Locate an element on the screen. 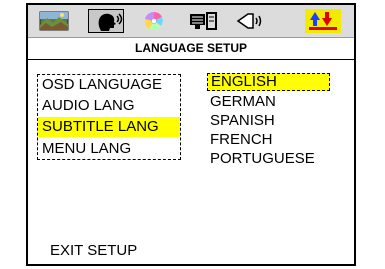 The height and width of the screenshot is (269, 385). menu-item-osd-language: OSD LANGUAGE is located at coordinates (111, 85).